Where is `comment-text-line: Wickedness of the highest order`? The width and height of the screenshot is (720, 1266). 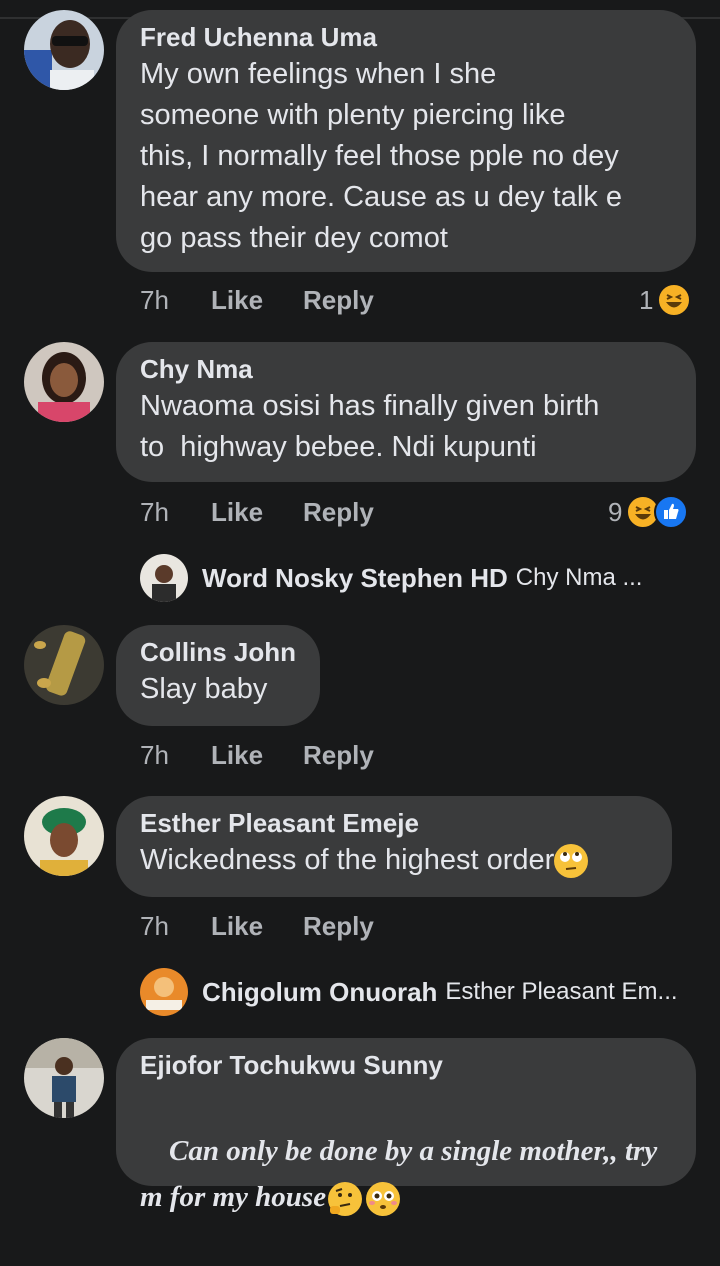 comment-text-line: Wickedness of the highest order is located at coordinates (394, 860).